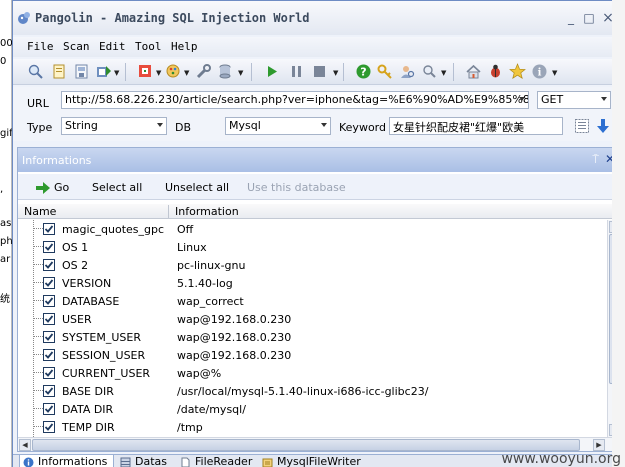 This screenshot has height=467, width=625. Describe the element at coordinates (319, 71) in the screenshot. I see `stop-icon` at that location.